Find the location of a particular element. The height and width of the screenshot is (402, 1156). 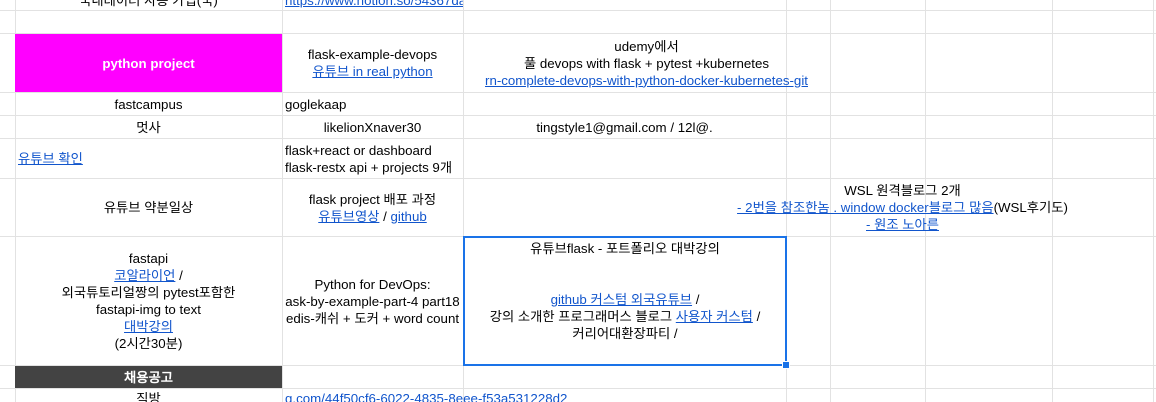

cell-text: 채용공고 is located at coordinates (148, 377).